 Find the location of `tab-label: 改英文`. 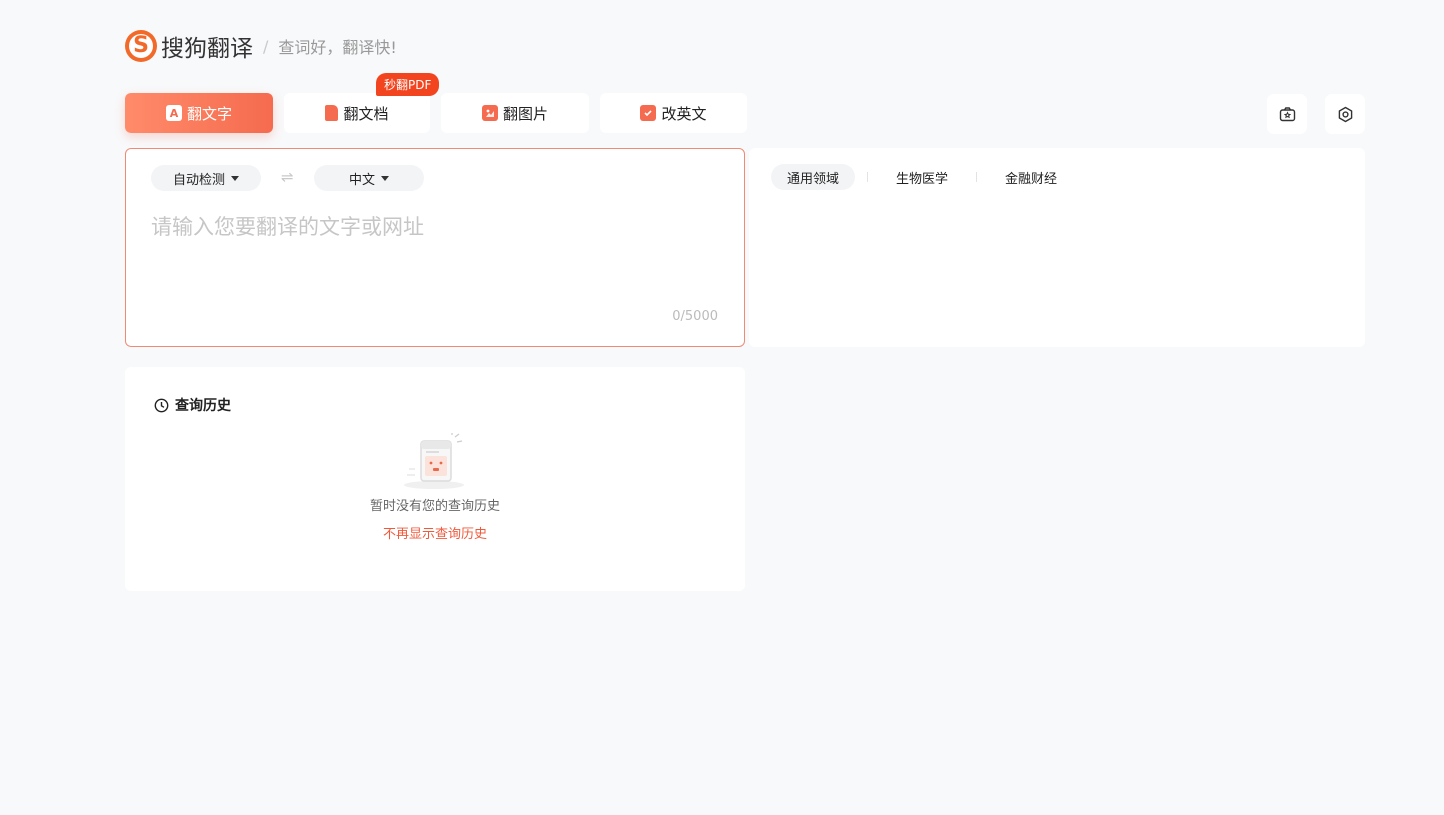

tab-label: 改英文 is located at coordinates (684, 113).